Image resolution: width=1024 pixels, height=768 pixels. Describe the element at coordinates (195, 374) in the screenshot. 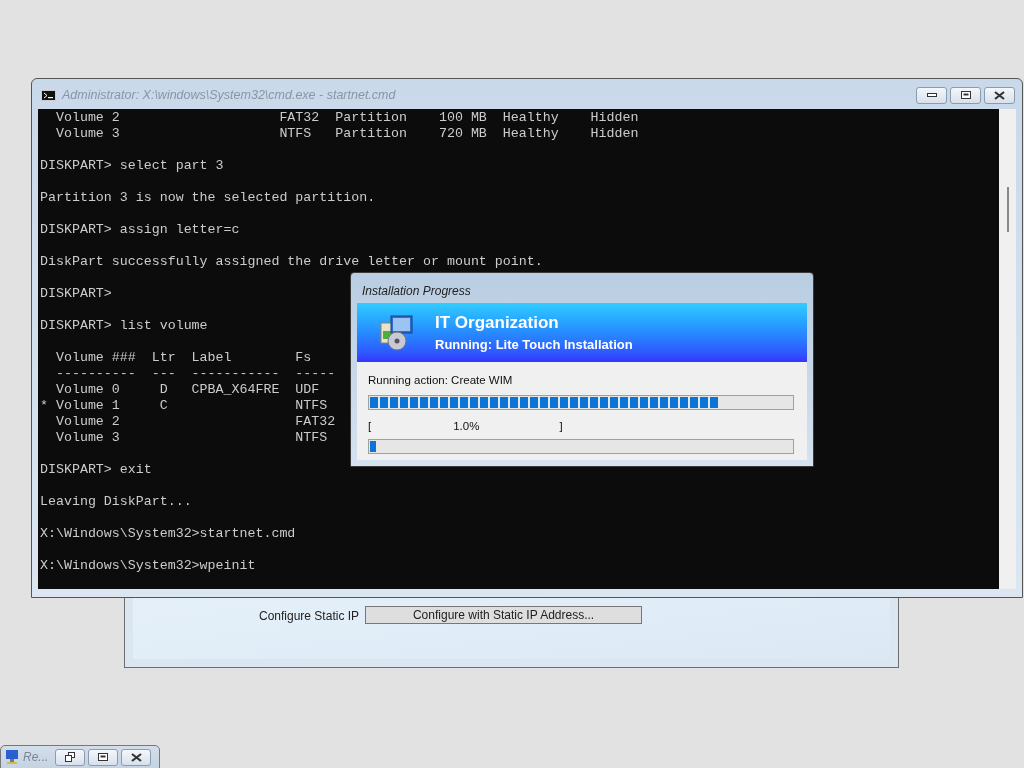

I see `console-line: ---------- --- ----------- -----` at that location.